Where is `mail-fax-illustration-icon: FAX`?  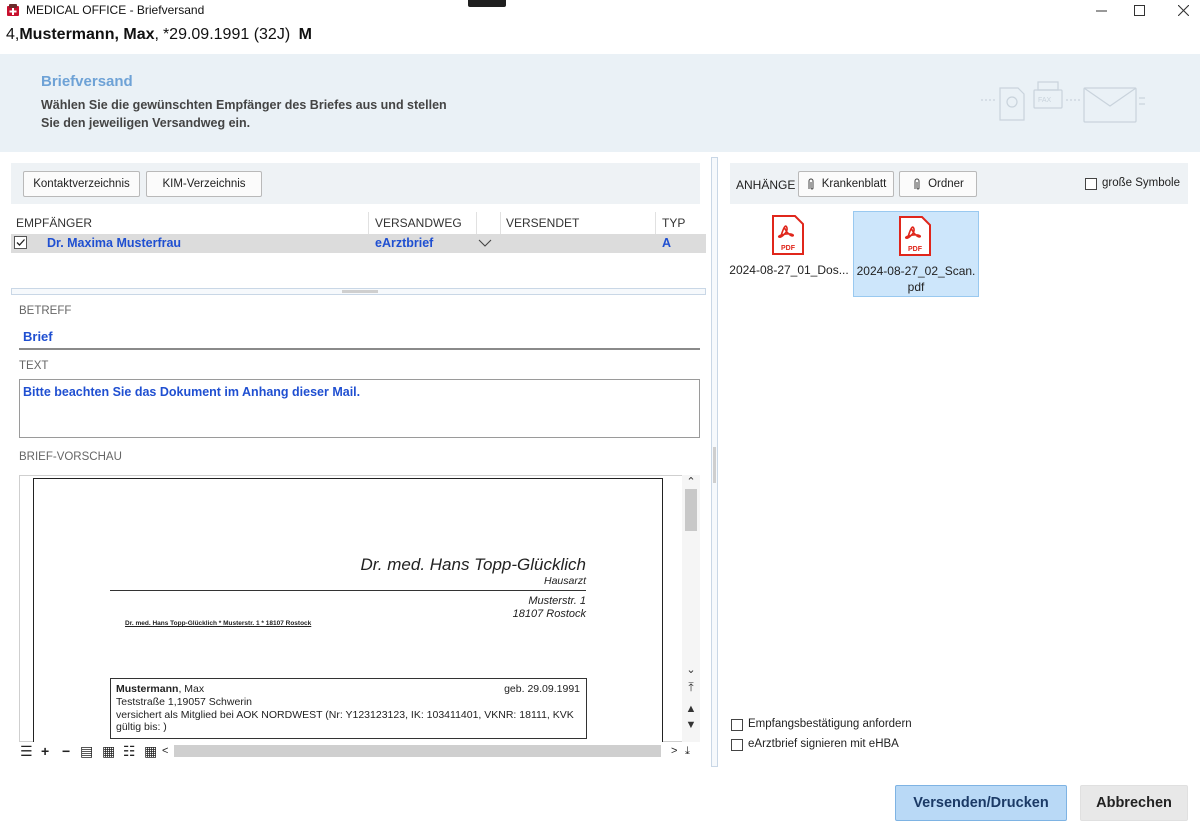 mail-fax-illustration-icon: FAX is located at coordinates (1063, 102).